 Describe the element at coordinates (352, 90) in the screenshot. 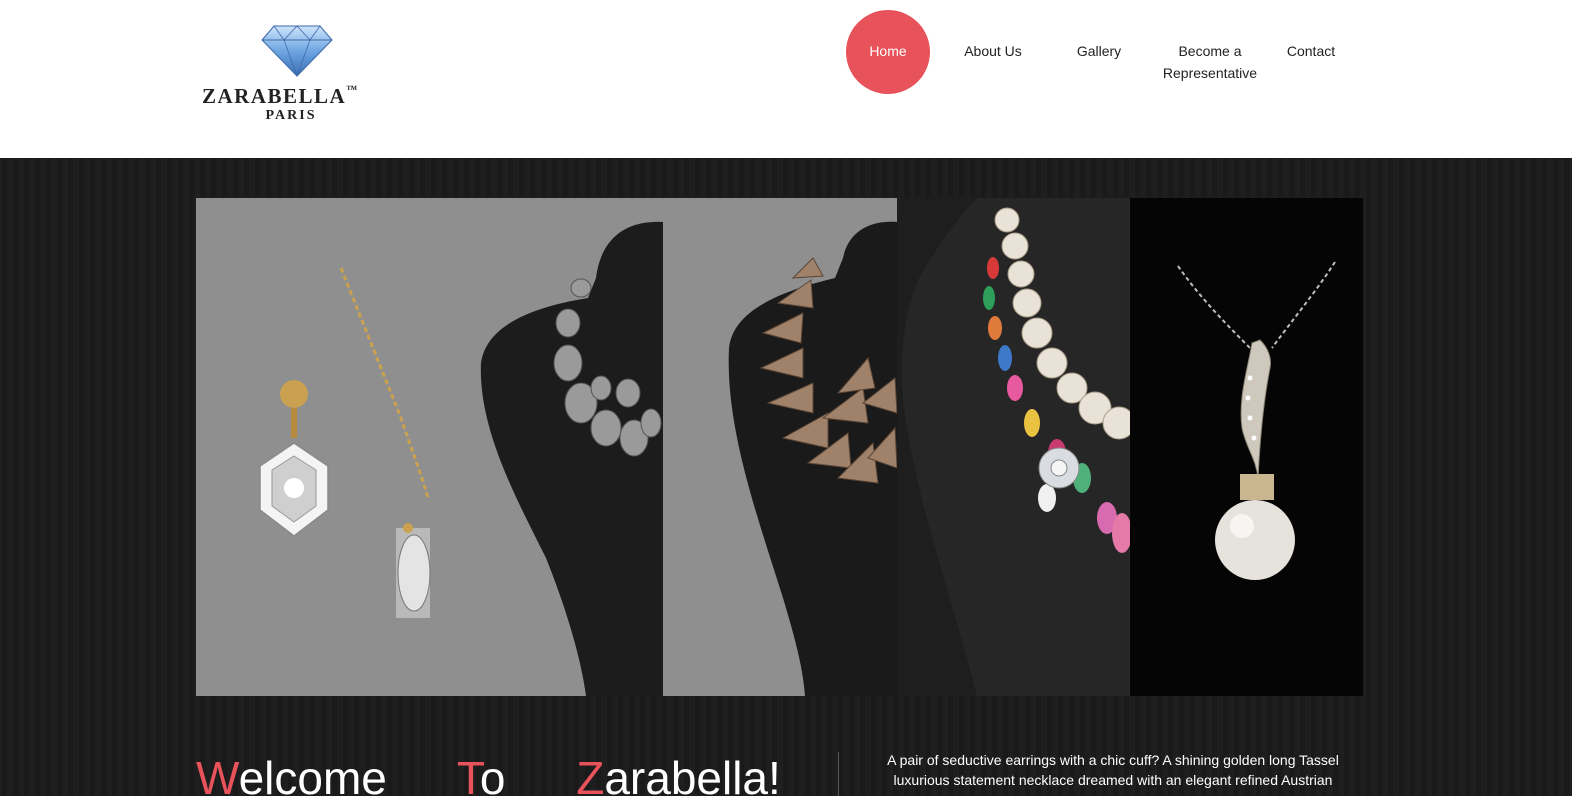

I see `trademark-symbol: ™` at that location.